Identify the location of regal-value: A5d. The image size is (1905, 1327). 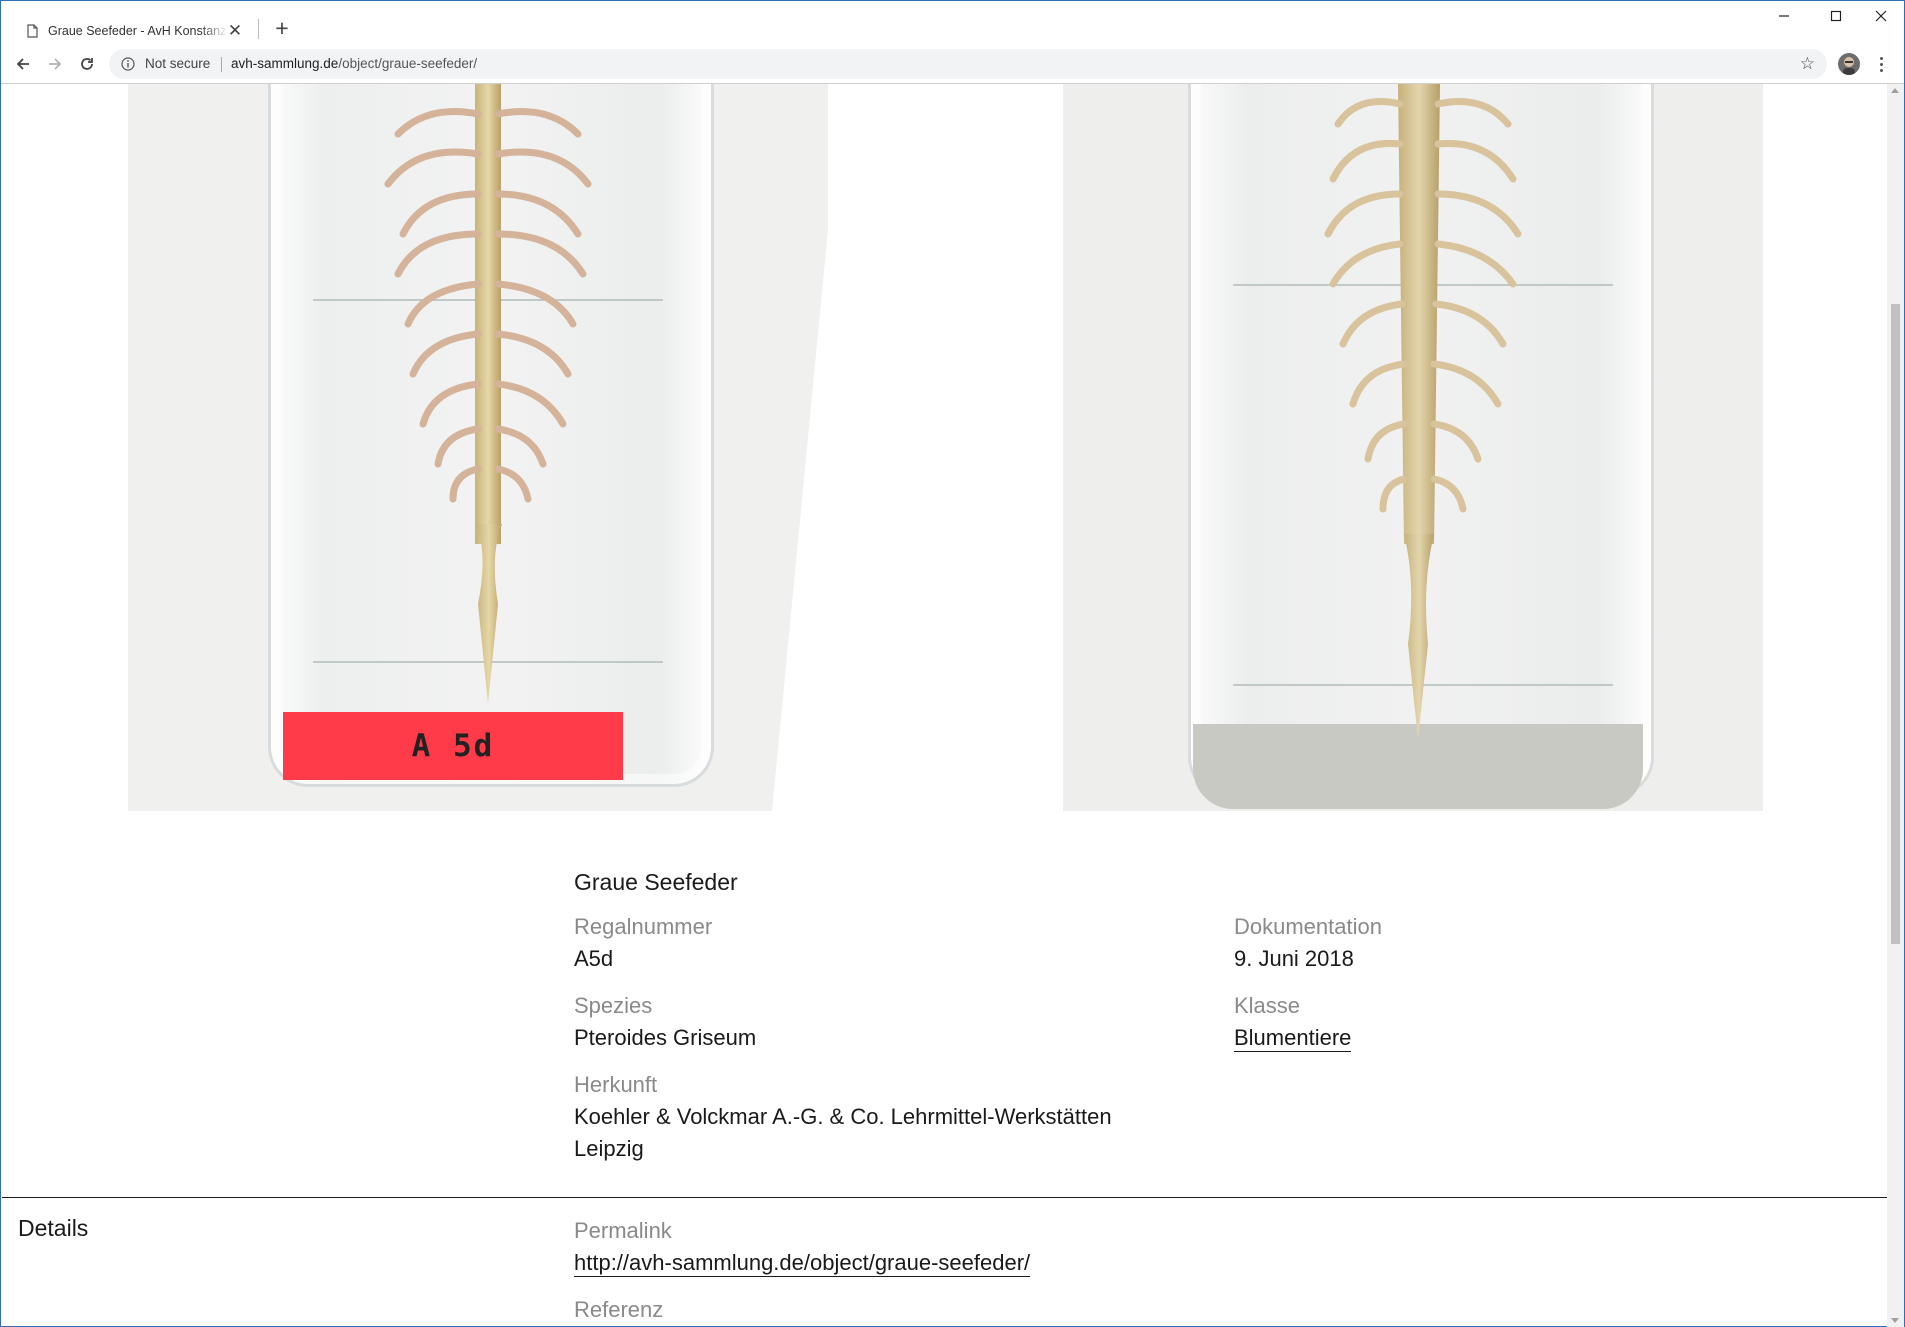
(594, 958).